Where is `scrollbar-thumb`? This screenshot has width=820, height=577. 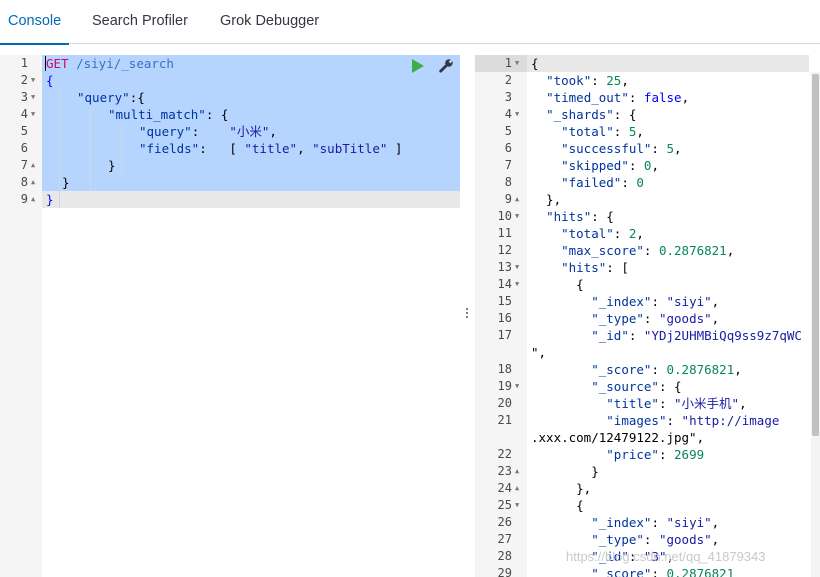
scrollbar-thumb is located at coordinates (815, 255).